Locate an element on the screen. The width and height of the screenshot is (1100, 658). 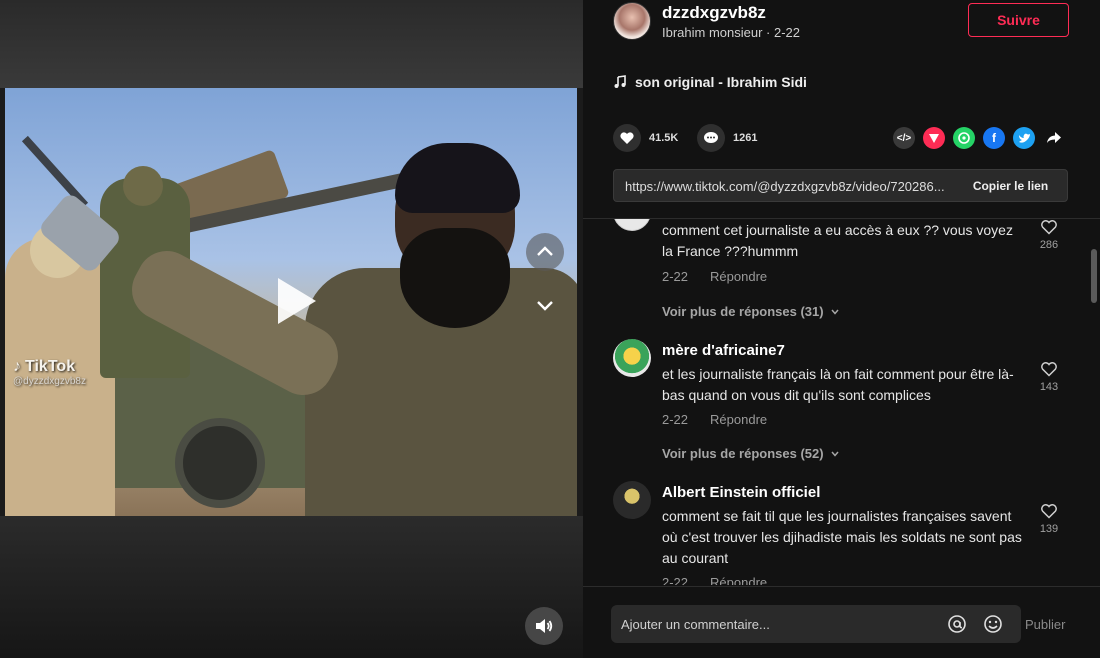
tiktok-watermark: ♪ TikTok @dyzzdxgzvb8z is located at coordinates (49, 372).